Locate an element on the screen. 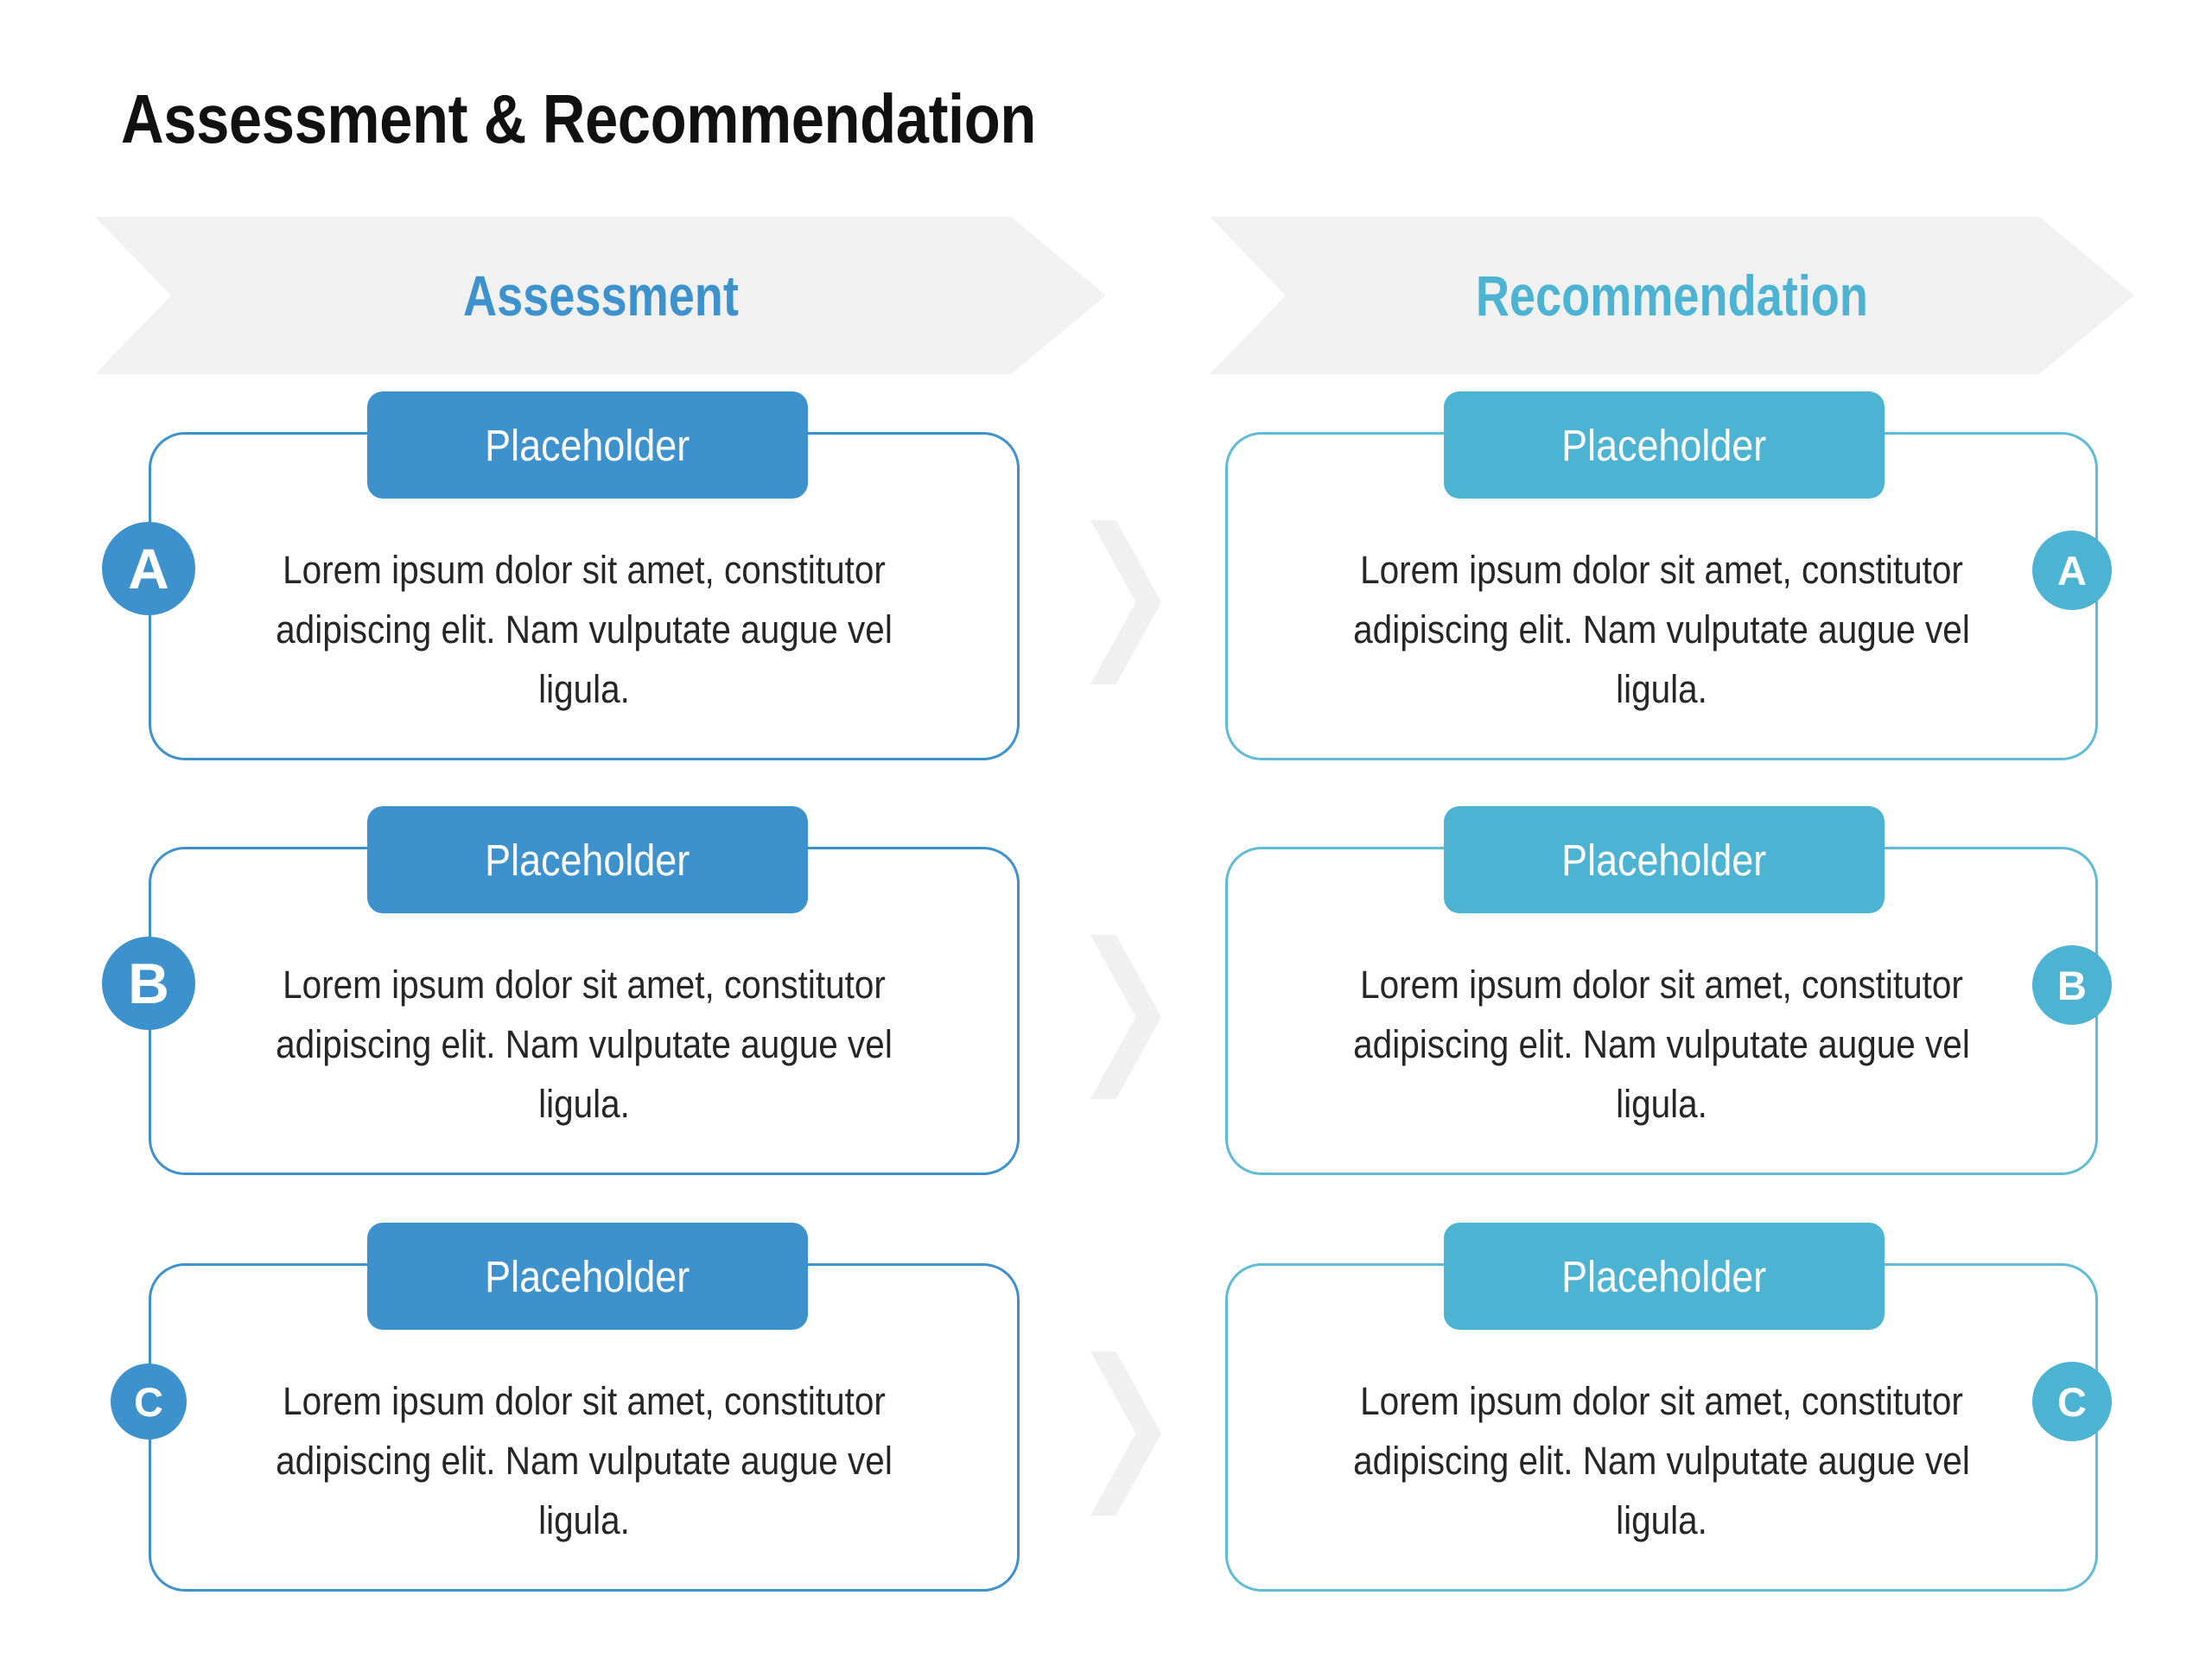 This screenshot has height=1659, width=2212. recommendation-badge-c: C is located at coordinates (2072, 1401).